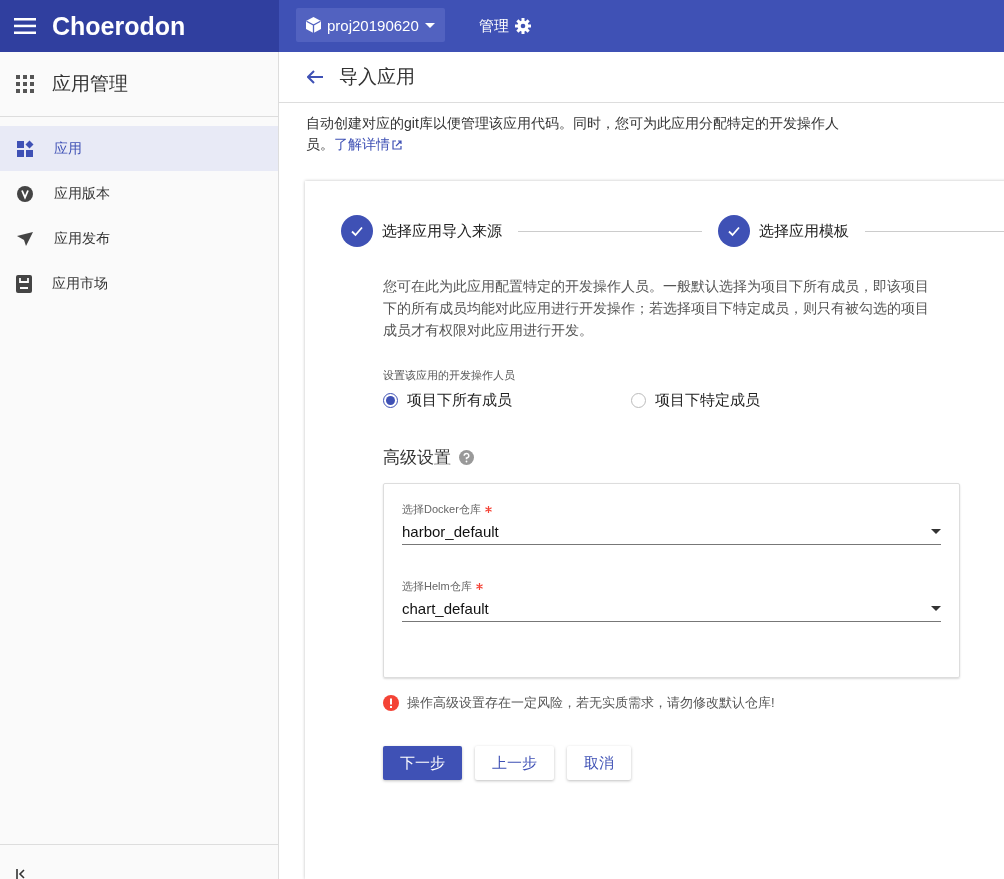 The height and width of the screenshot is (879, 1004). I want to click on back-arrow-icon, so click(315, 77).